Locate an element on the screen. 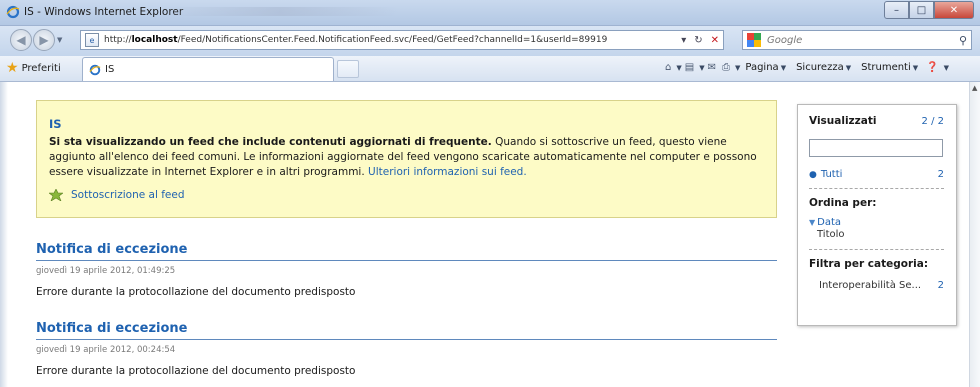  feed-item-date: giovedì 19 aprile 2012, 01:49:25 is located at coordinates (106, 271).